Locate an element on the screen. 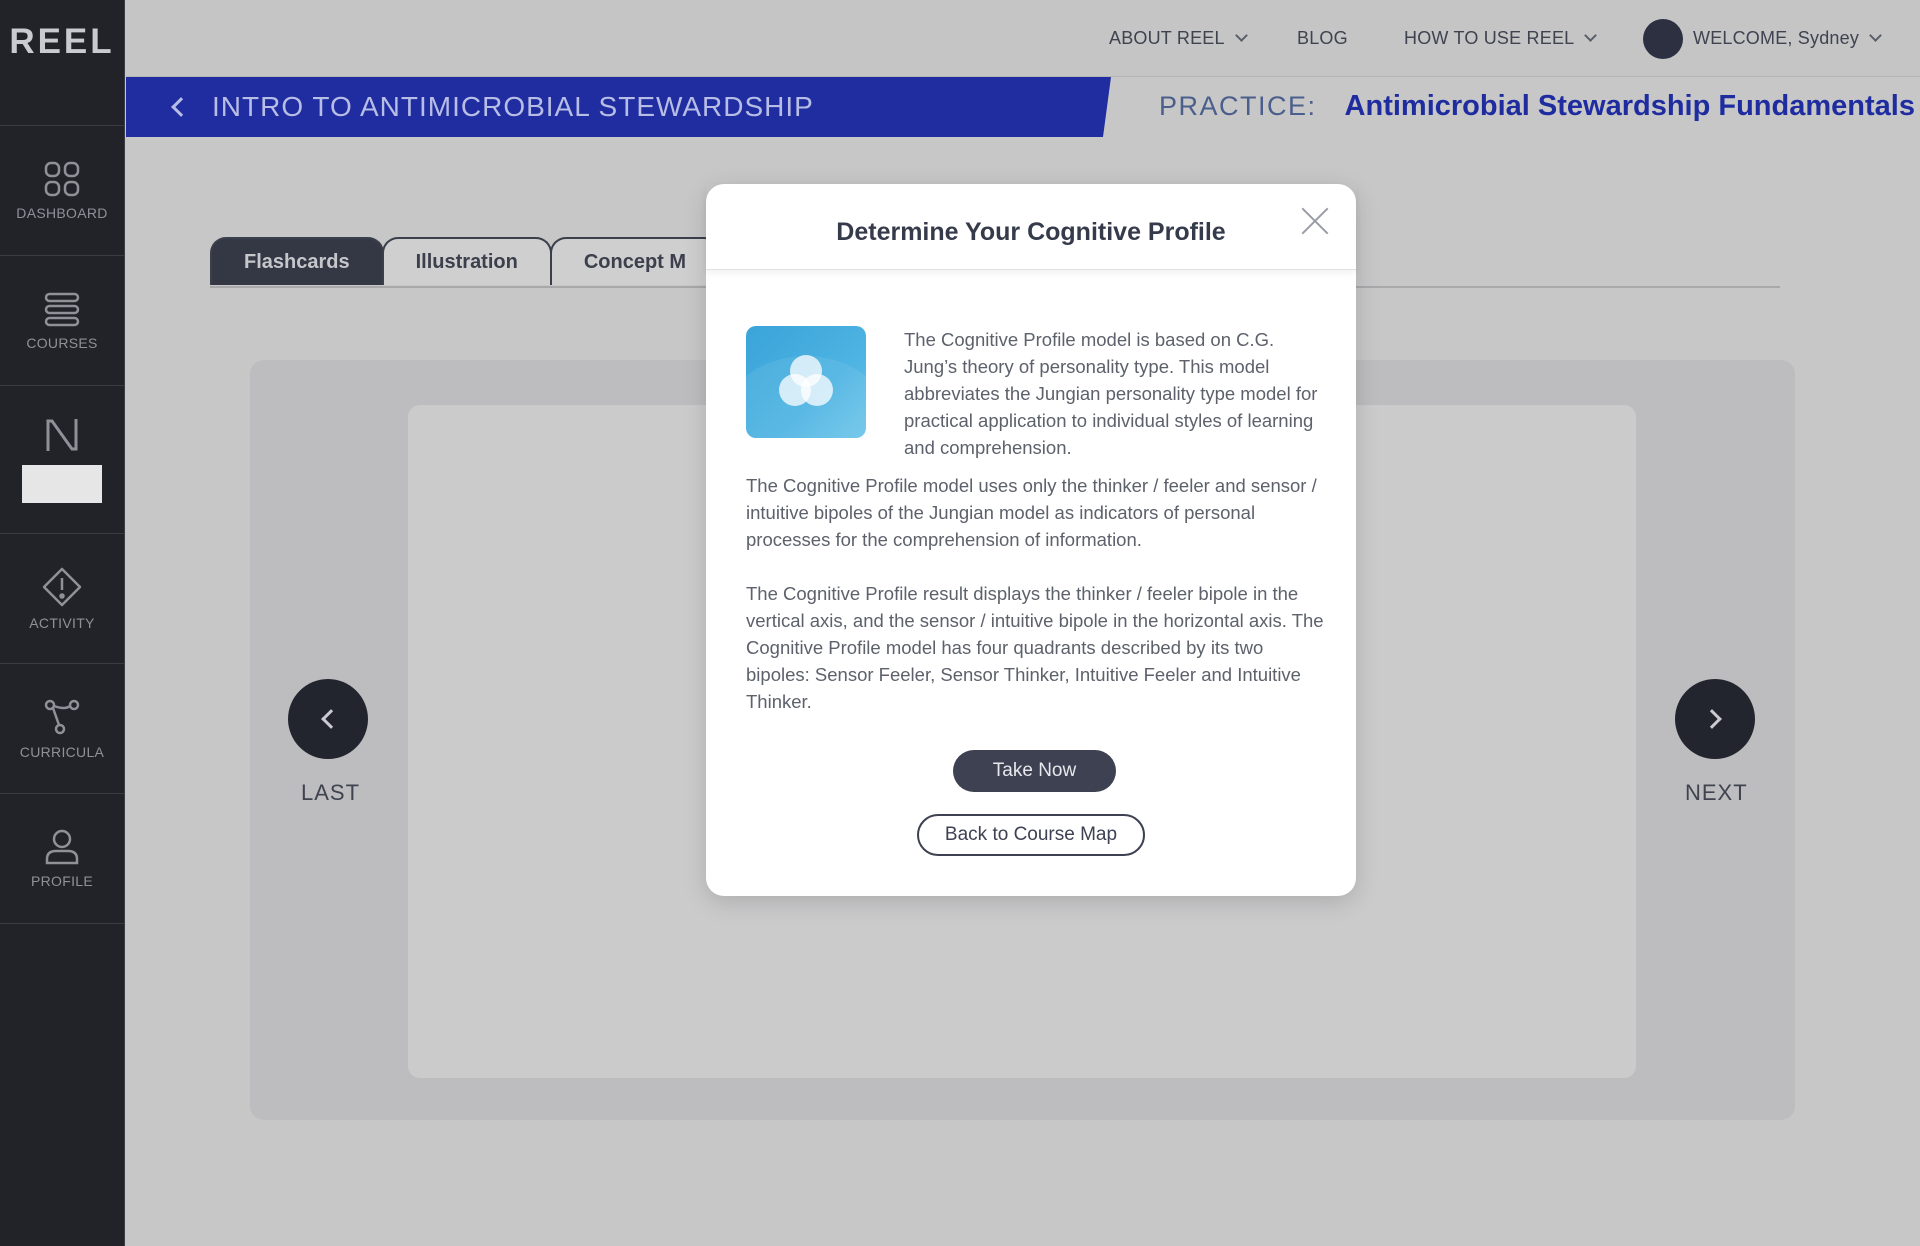 Image resolution: width=1920 pixels, height=1246 pixels. sidebar-item-label: ACTIVITY is located at coordinates (62, 622).